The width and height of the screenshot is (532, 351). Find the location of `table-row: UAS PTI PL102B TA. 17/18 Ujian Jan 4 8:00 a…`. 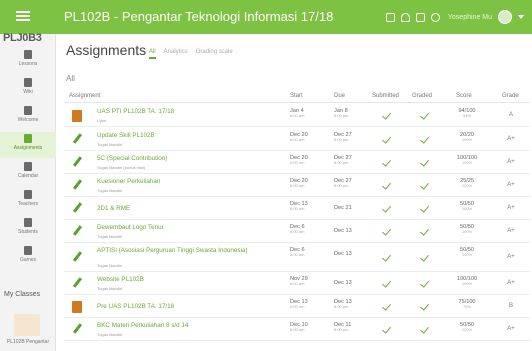

table-row: UAS PTI PL102B TA. 17/18 Ujian Jan 4 8:00 a… is located at coordinates (297, 115).